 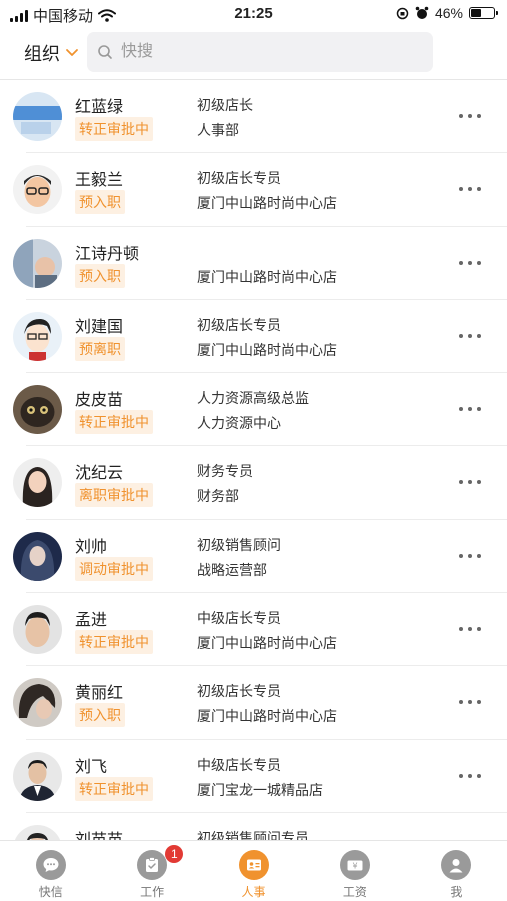 I want to click on employee-name: 孟进, so click(x=91, y=621).